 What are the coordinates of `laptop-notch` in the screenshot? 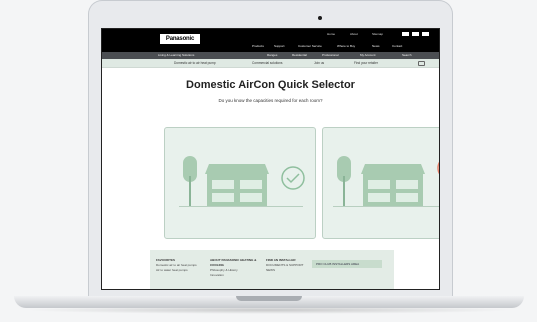 It's located at (269, 298).